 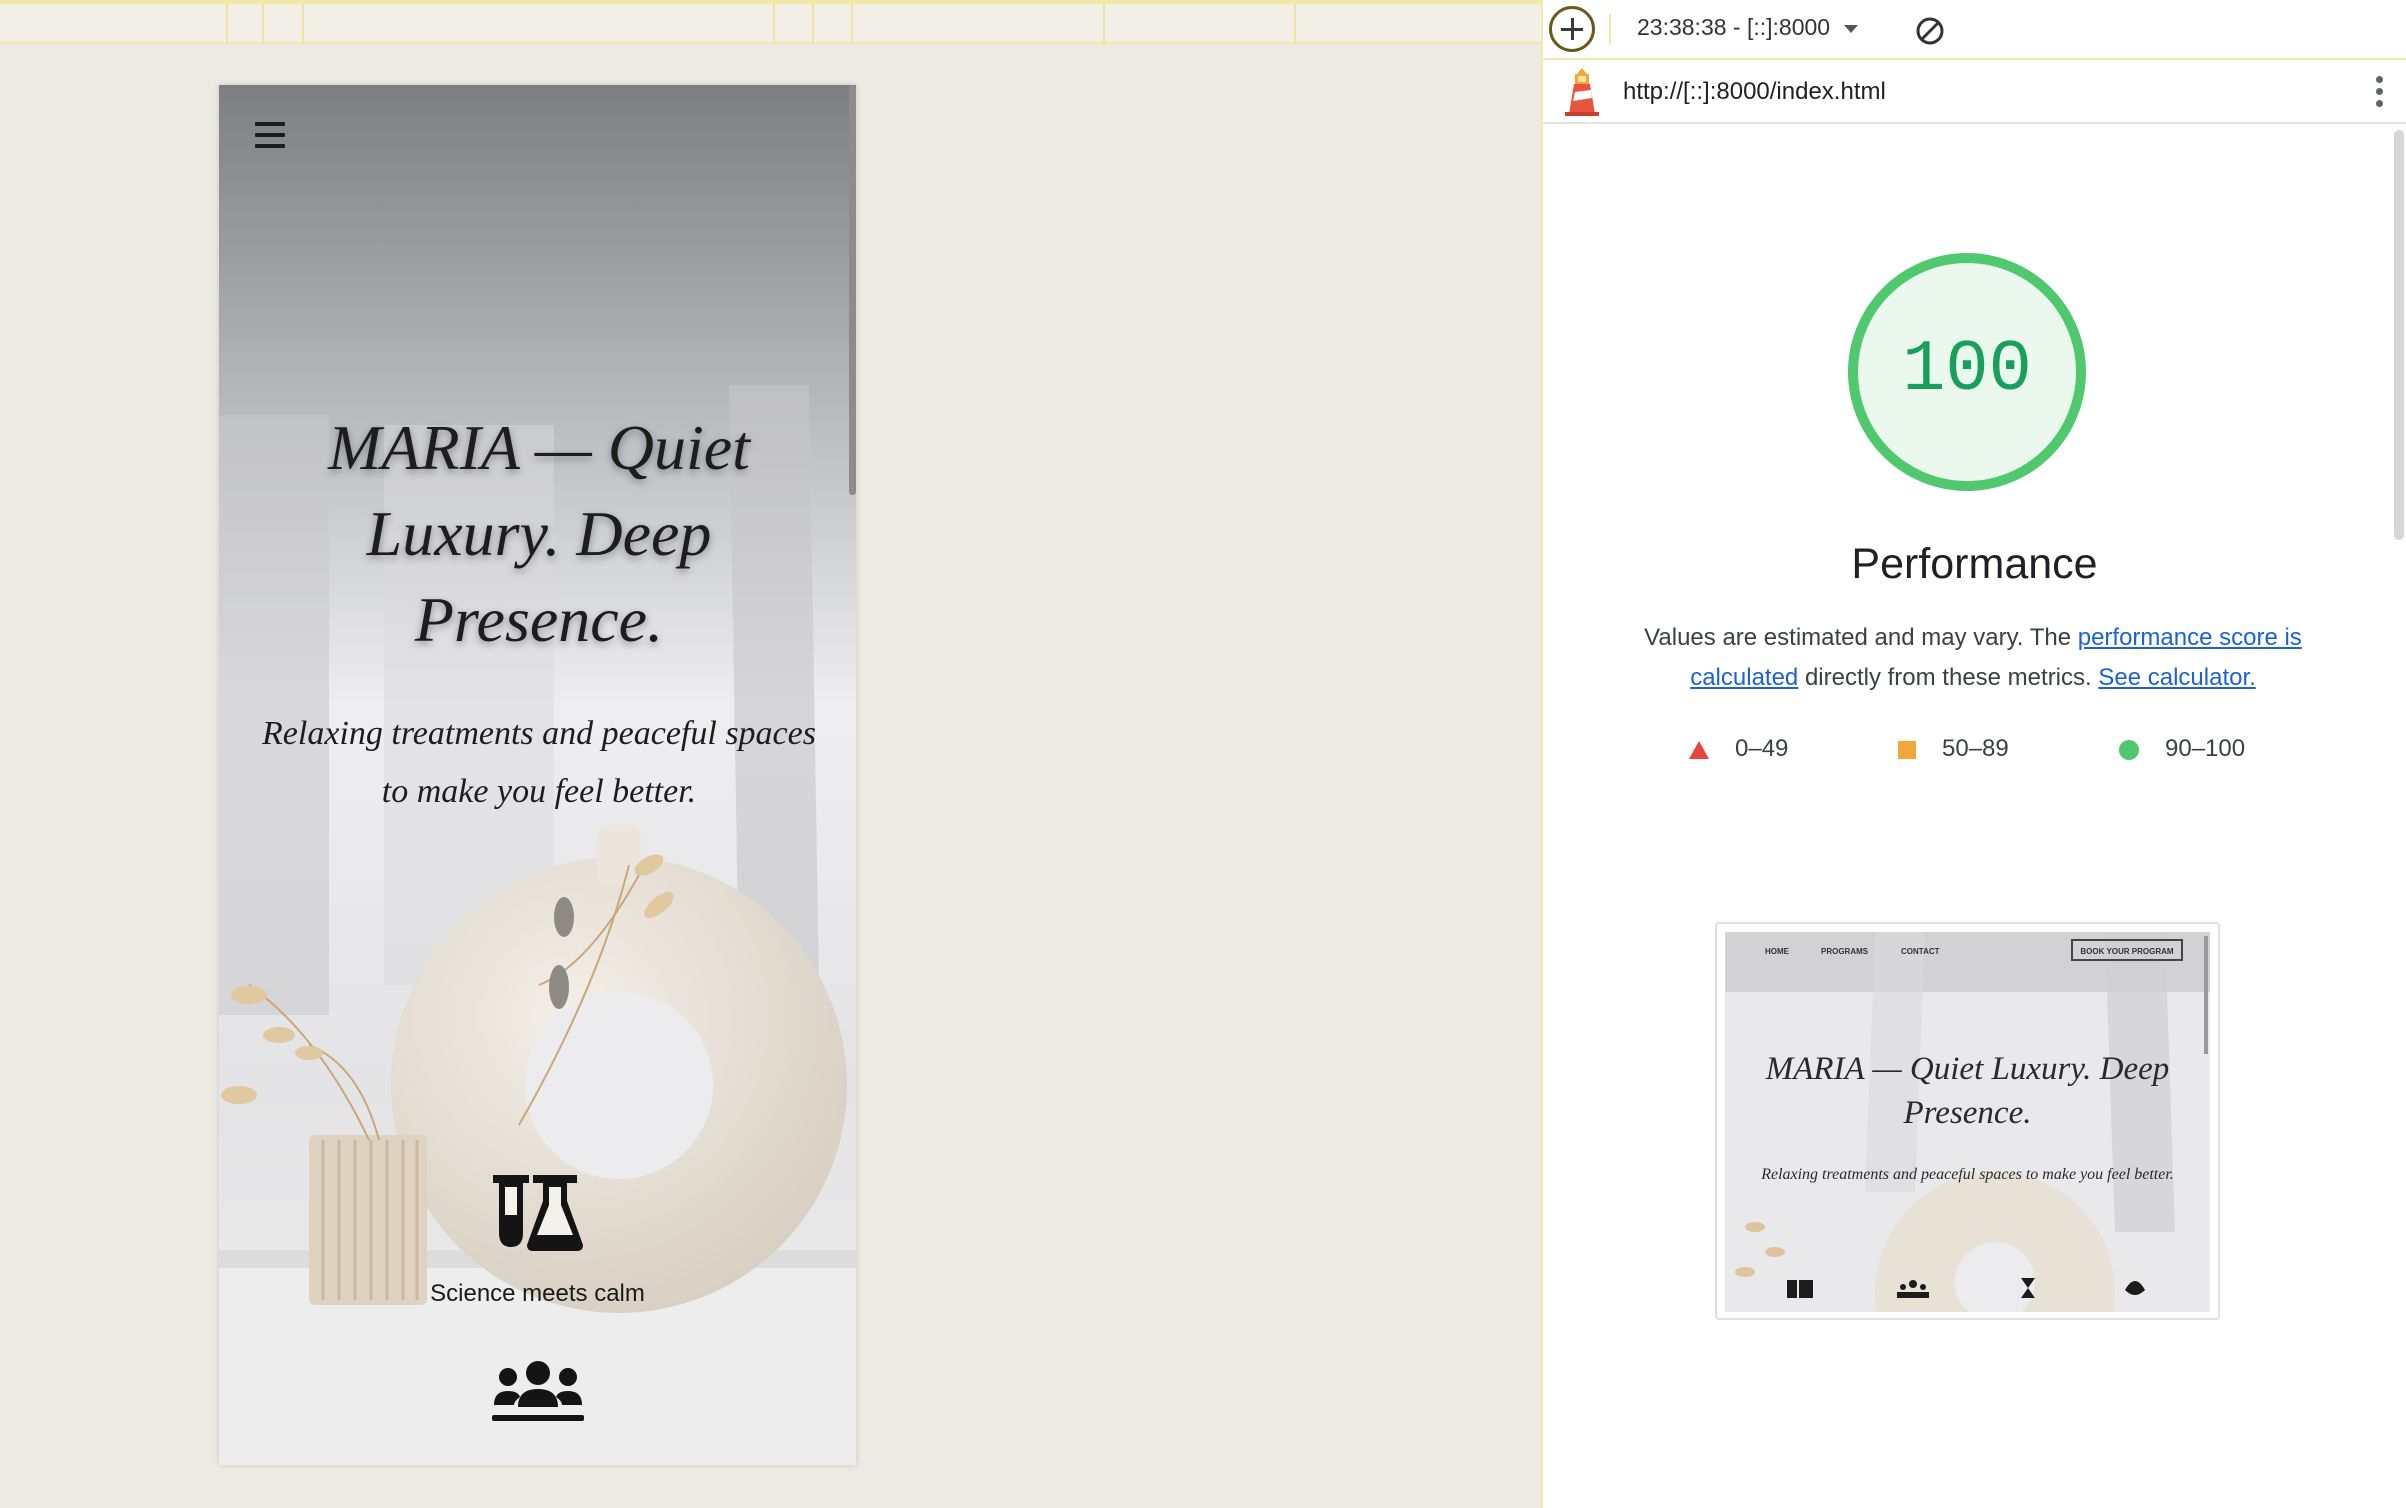 What do you see at coordinates (1734, 27) in the screenshot?
I see `report-selector-label: 23:38:38 - [::]:8000` at bounding box center [1734, 27].